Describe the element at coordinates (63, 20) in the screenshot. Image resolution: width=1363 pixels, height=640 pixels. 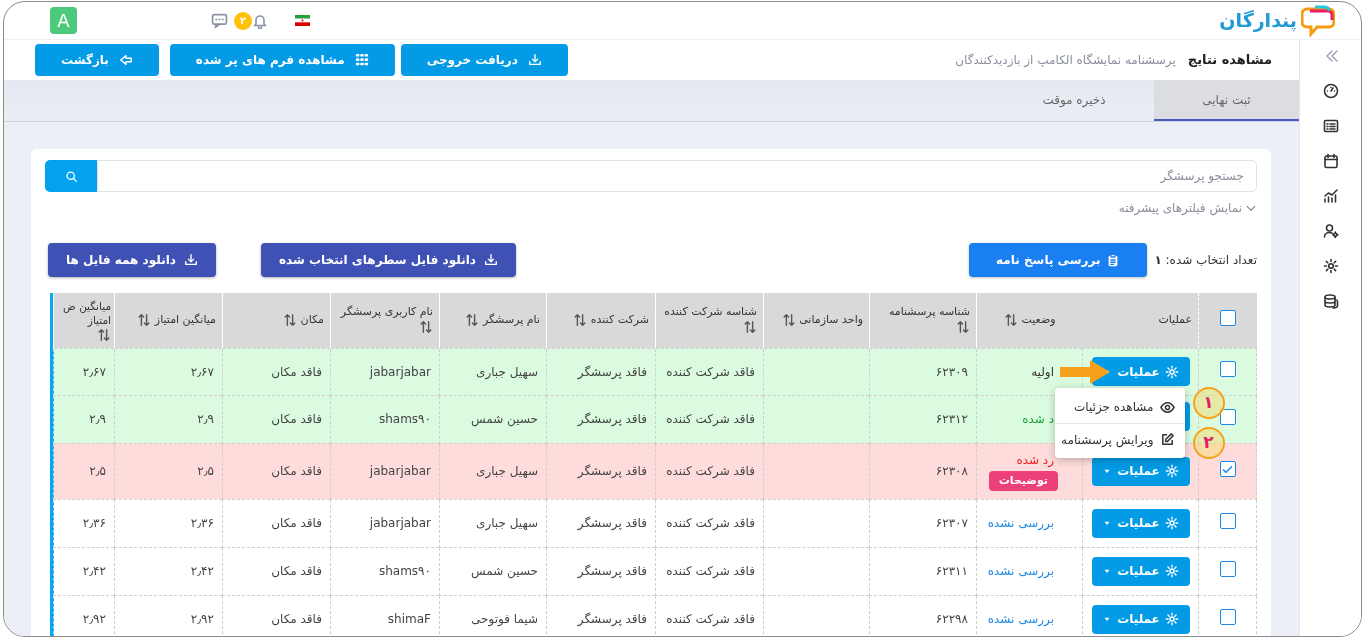
I see `avatar: A` at that location.